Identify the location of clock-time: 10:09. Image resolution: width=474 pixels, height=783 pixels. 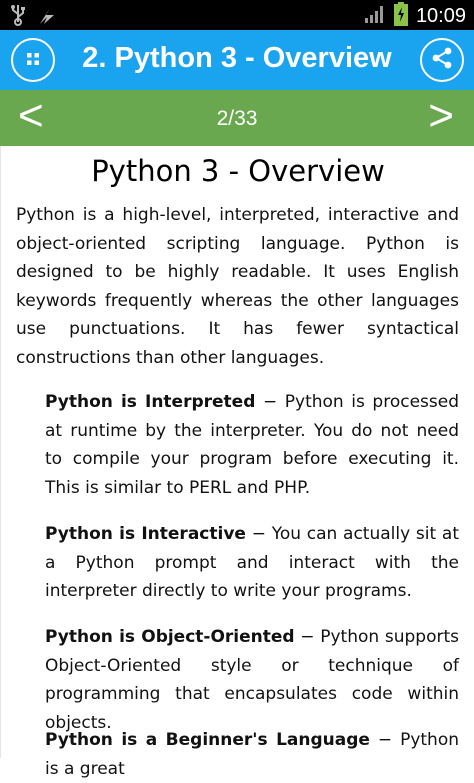
(440, 15).